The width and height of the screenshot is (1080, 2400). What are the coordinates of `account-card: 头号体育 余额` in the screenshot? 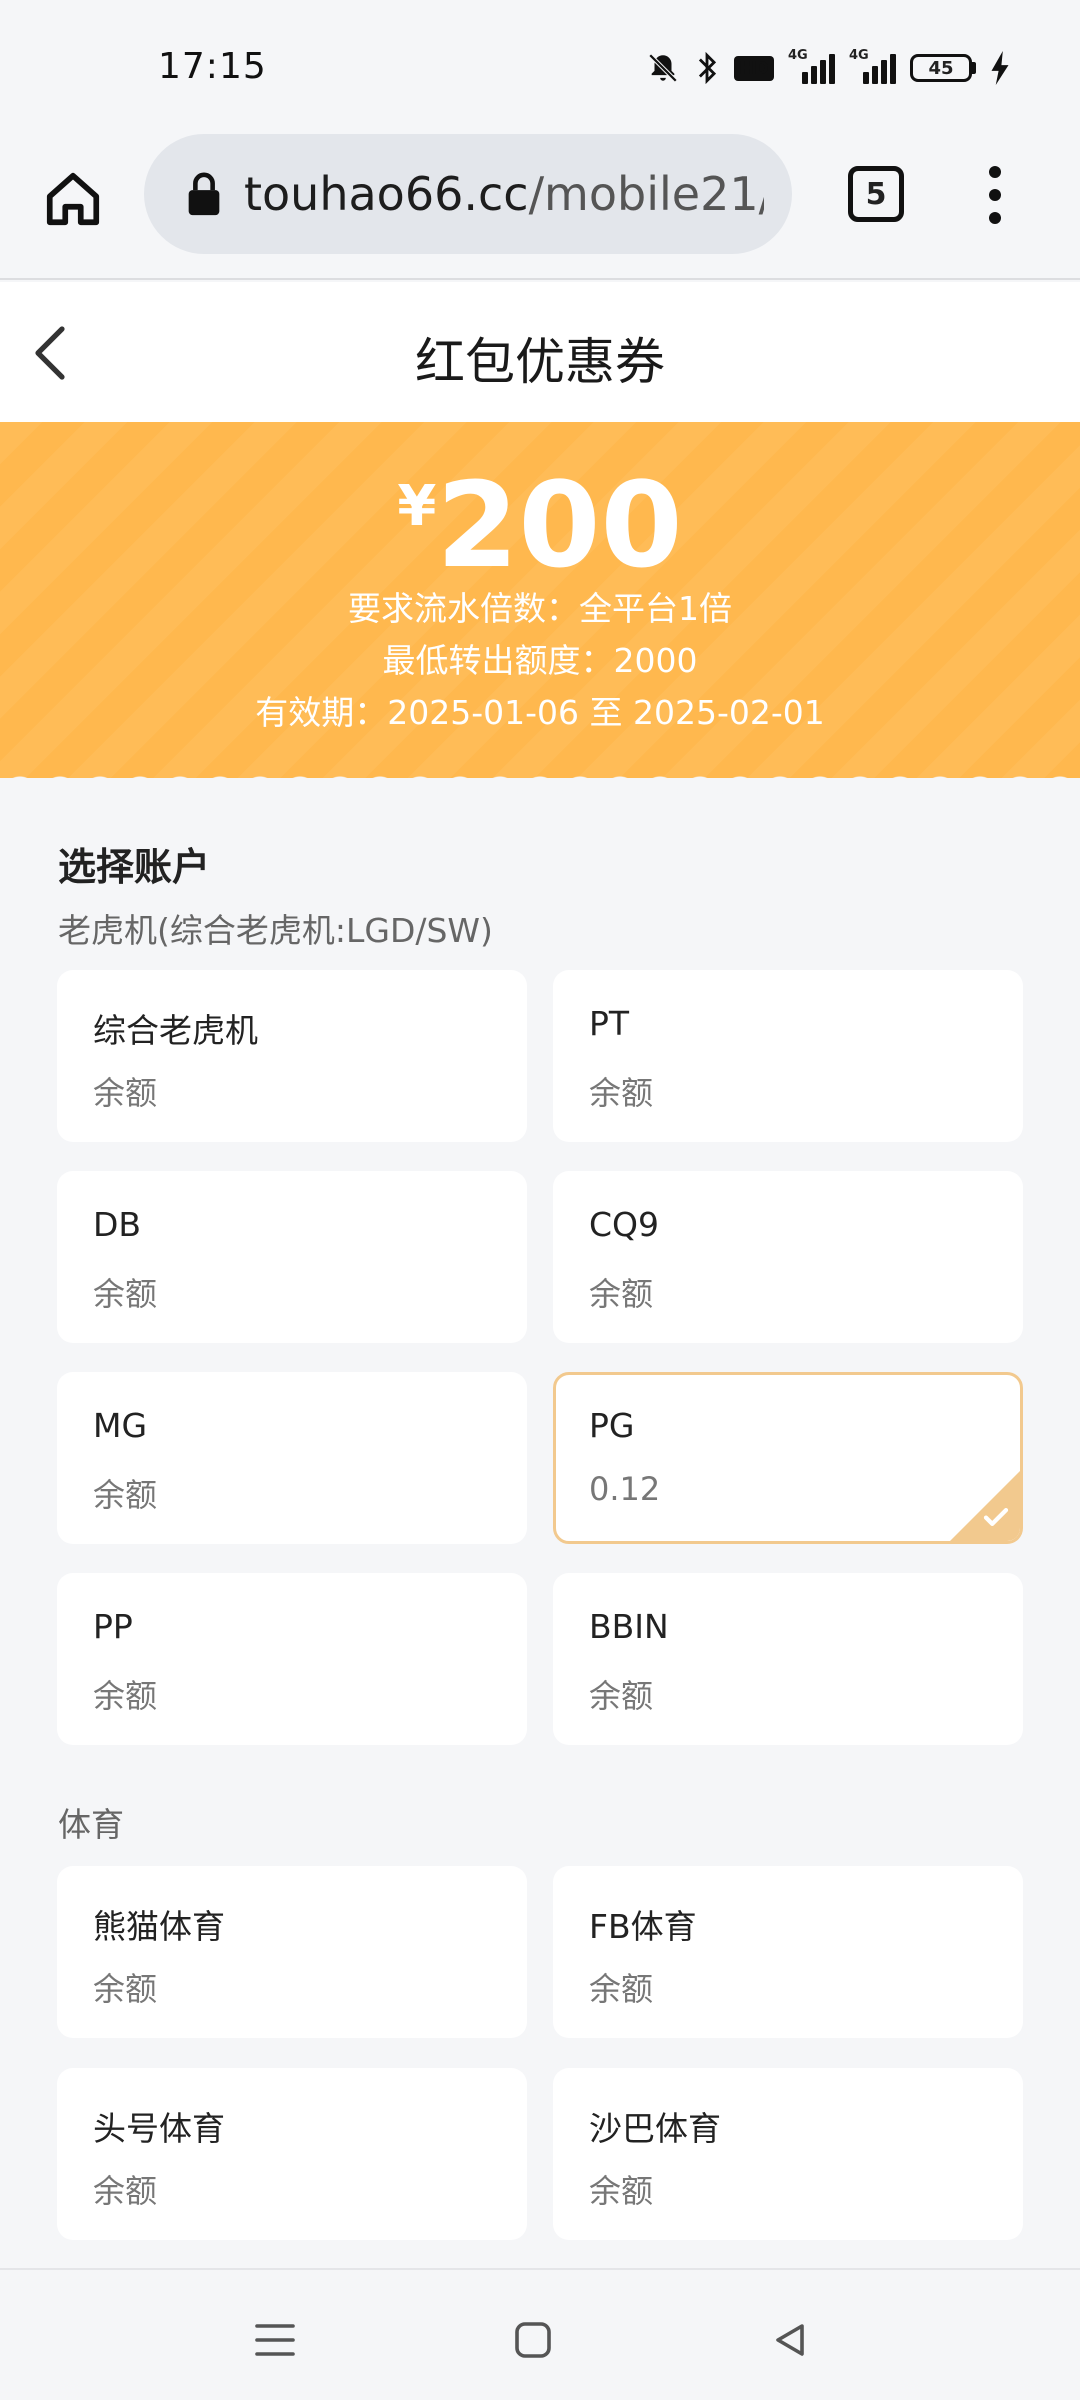 It's located at (292, 2154).